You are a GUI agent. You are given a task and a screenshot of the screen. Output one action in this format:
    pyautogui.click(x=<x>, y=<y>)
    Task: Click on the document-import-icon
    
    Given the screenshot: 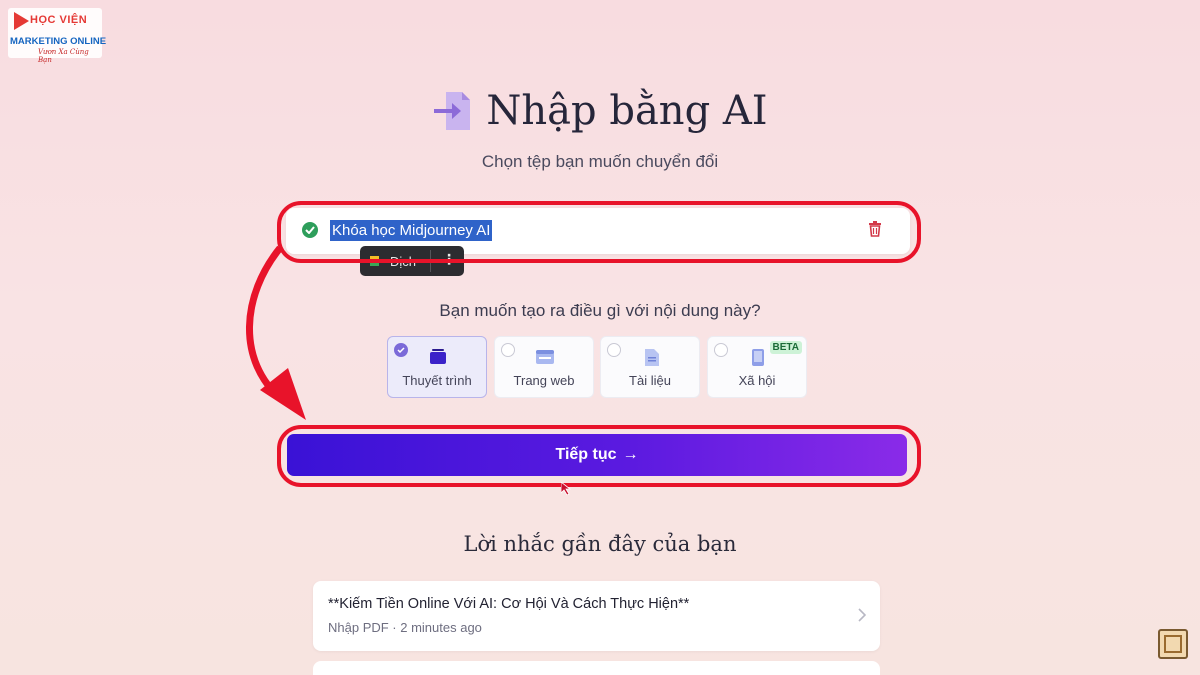 What is the action you would take?
    pyautogui.click(x=455, y=111)
    